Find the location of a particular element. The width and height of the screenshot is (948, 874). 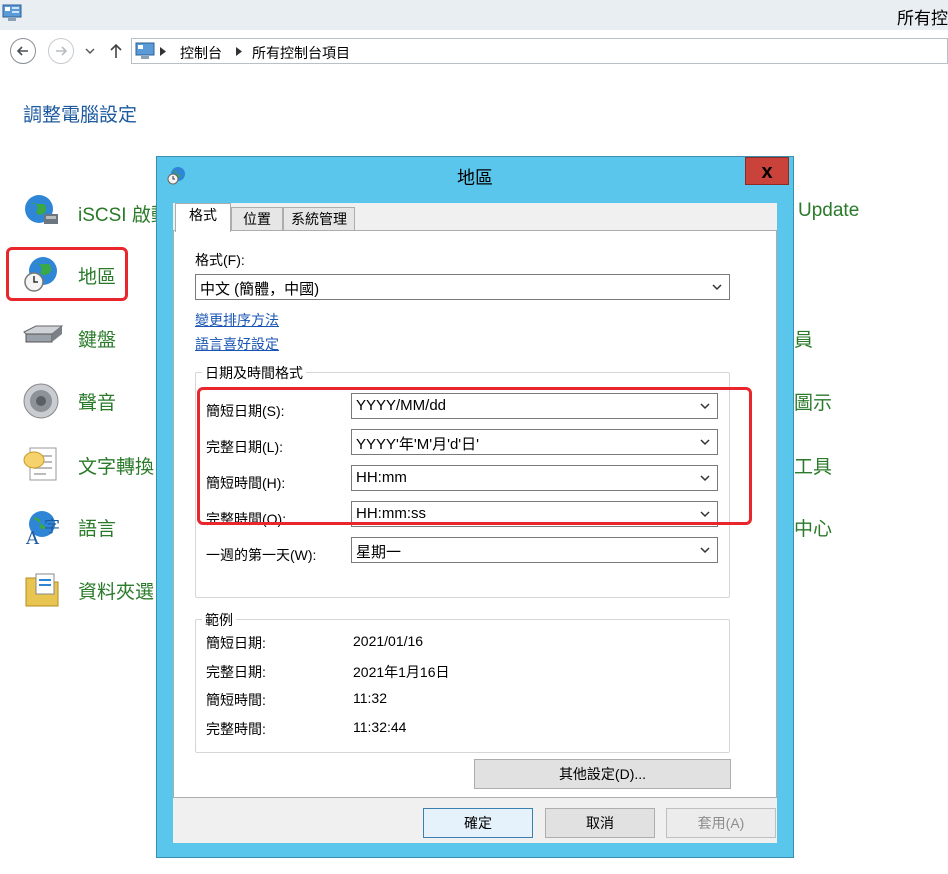

up-arrow-icon is located at coordinates (116, 51).